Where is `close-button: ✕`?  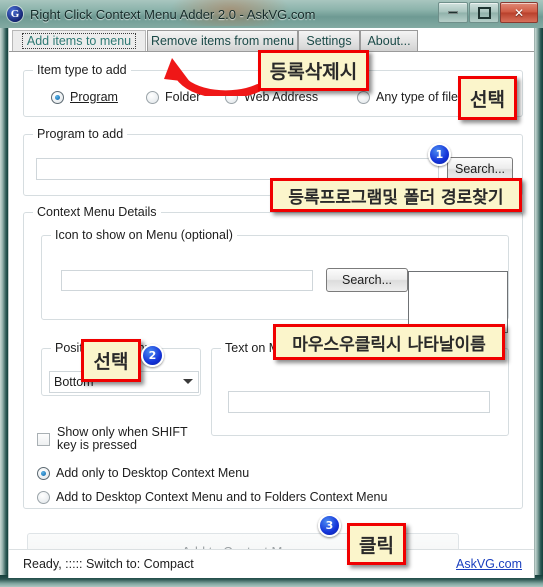 close-button: ✕ is located at coordinates (519, 12).